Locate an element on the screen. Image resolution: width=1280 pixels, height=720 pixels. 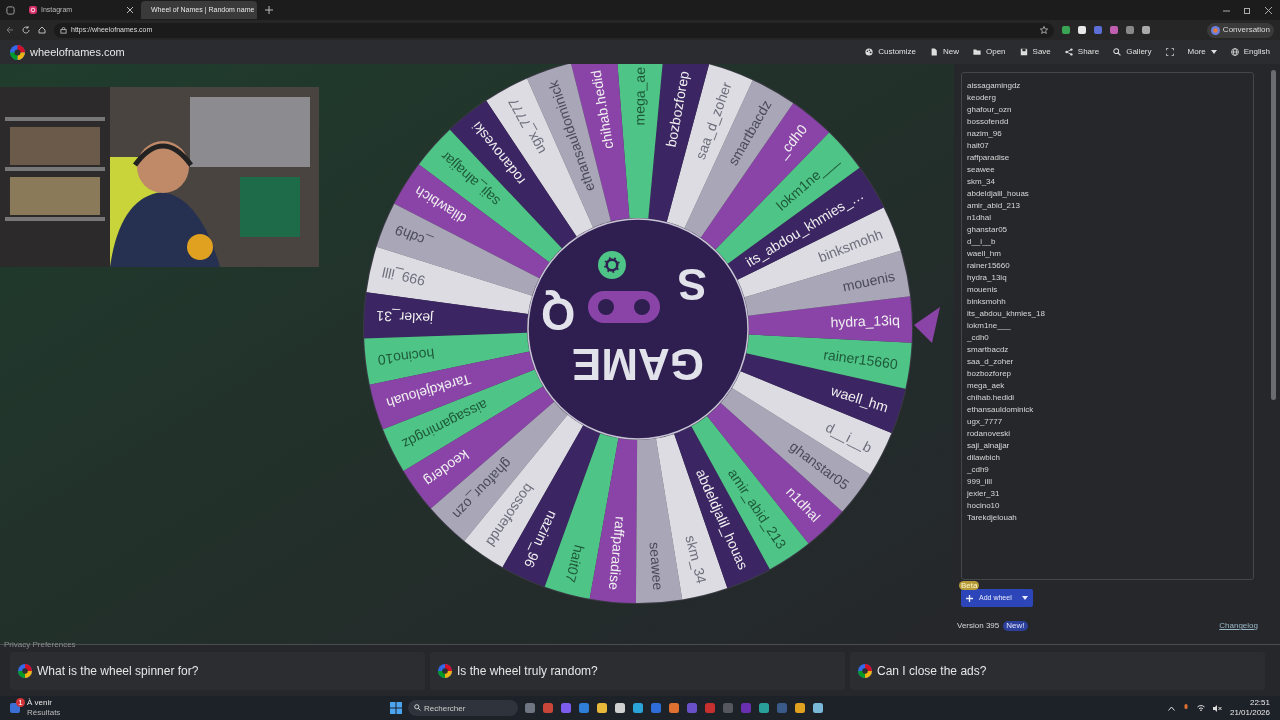
segment-label: rainer15660 is located at coordinates (860, 359).